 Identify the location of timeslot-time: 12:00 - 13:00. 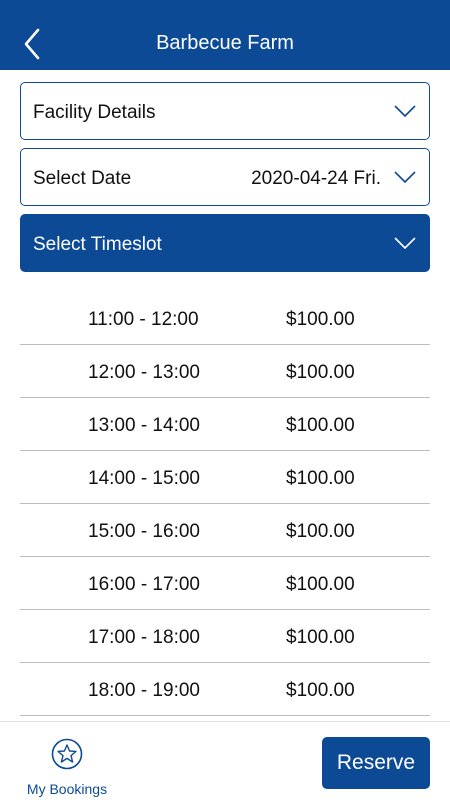
(144, 372).